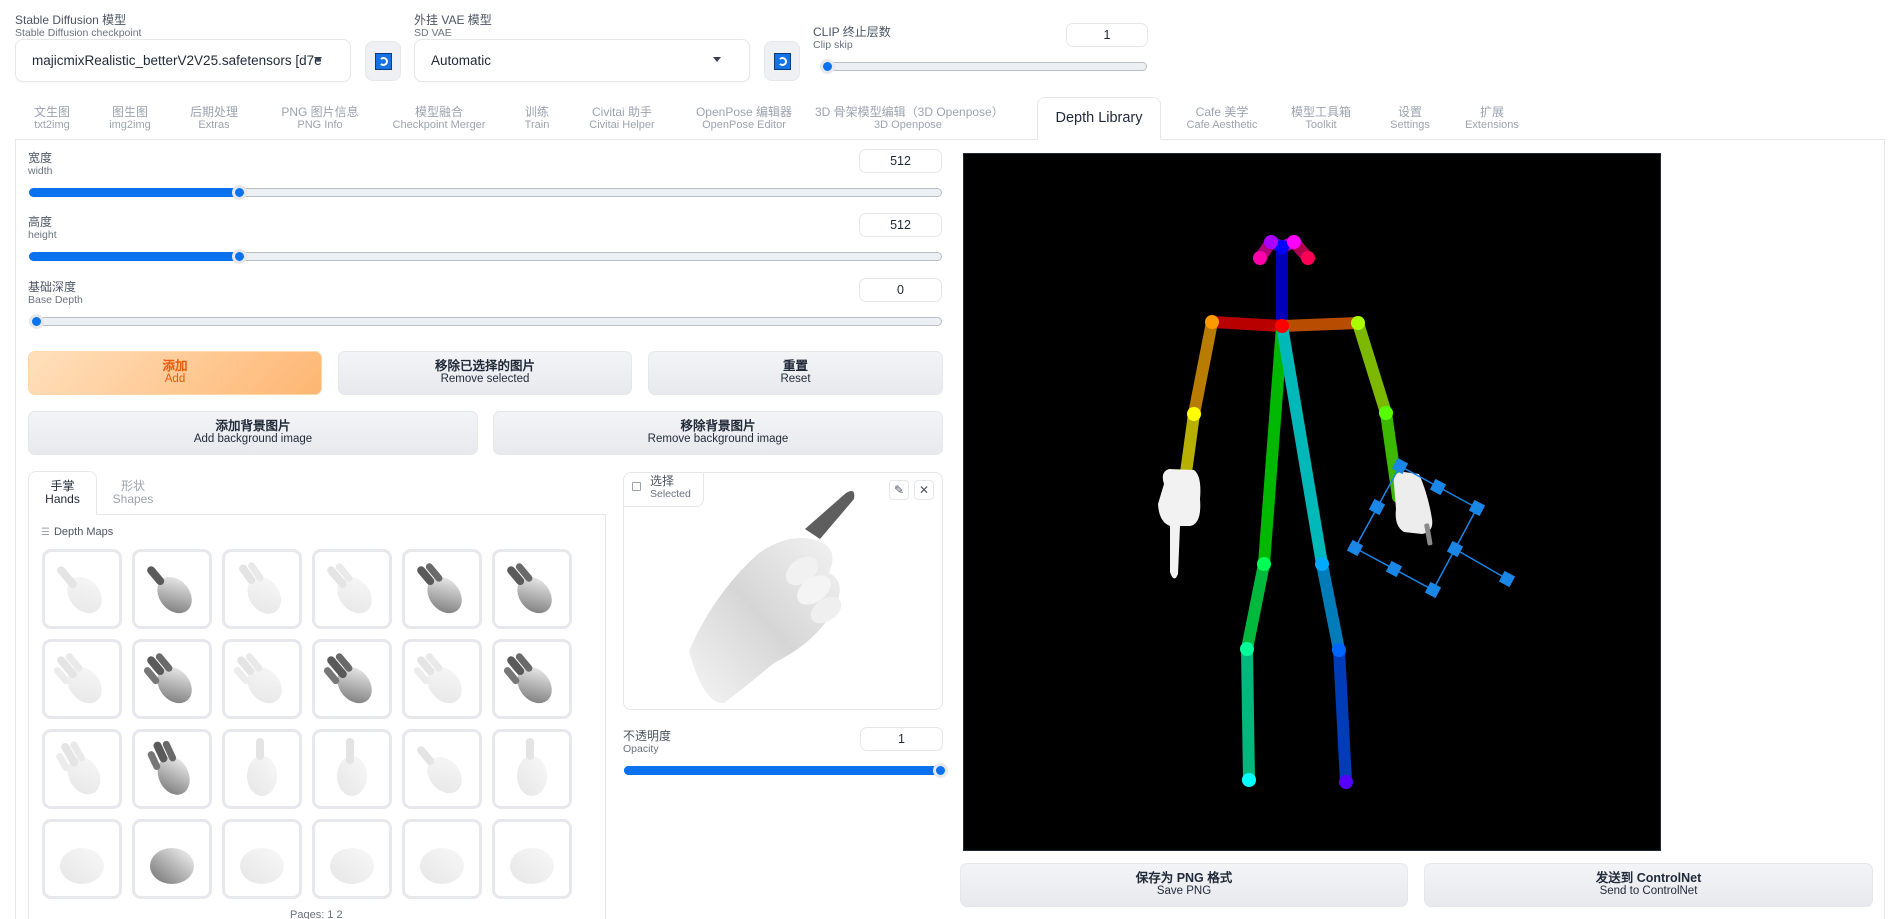  Describe the element at coordinates (1308, 258) in the screenshot. I see `joint-lear` at that location.